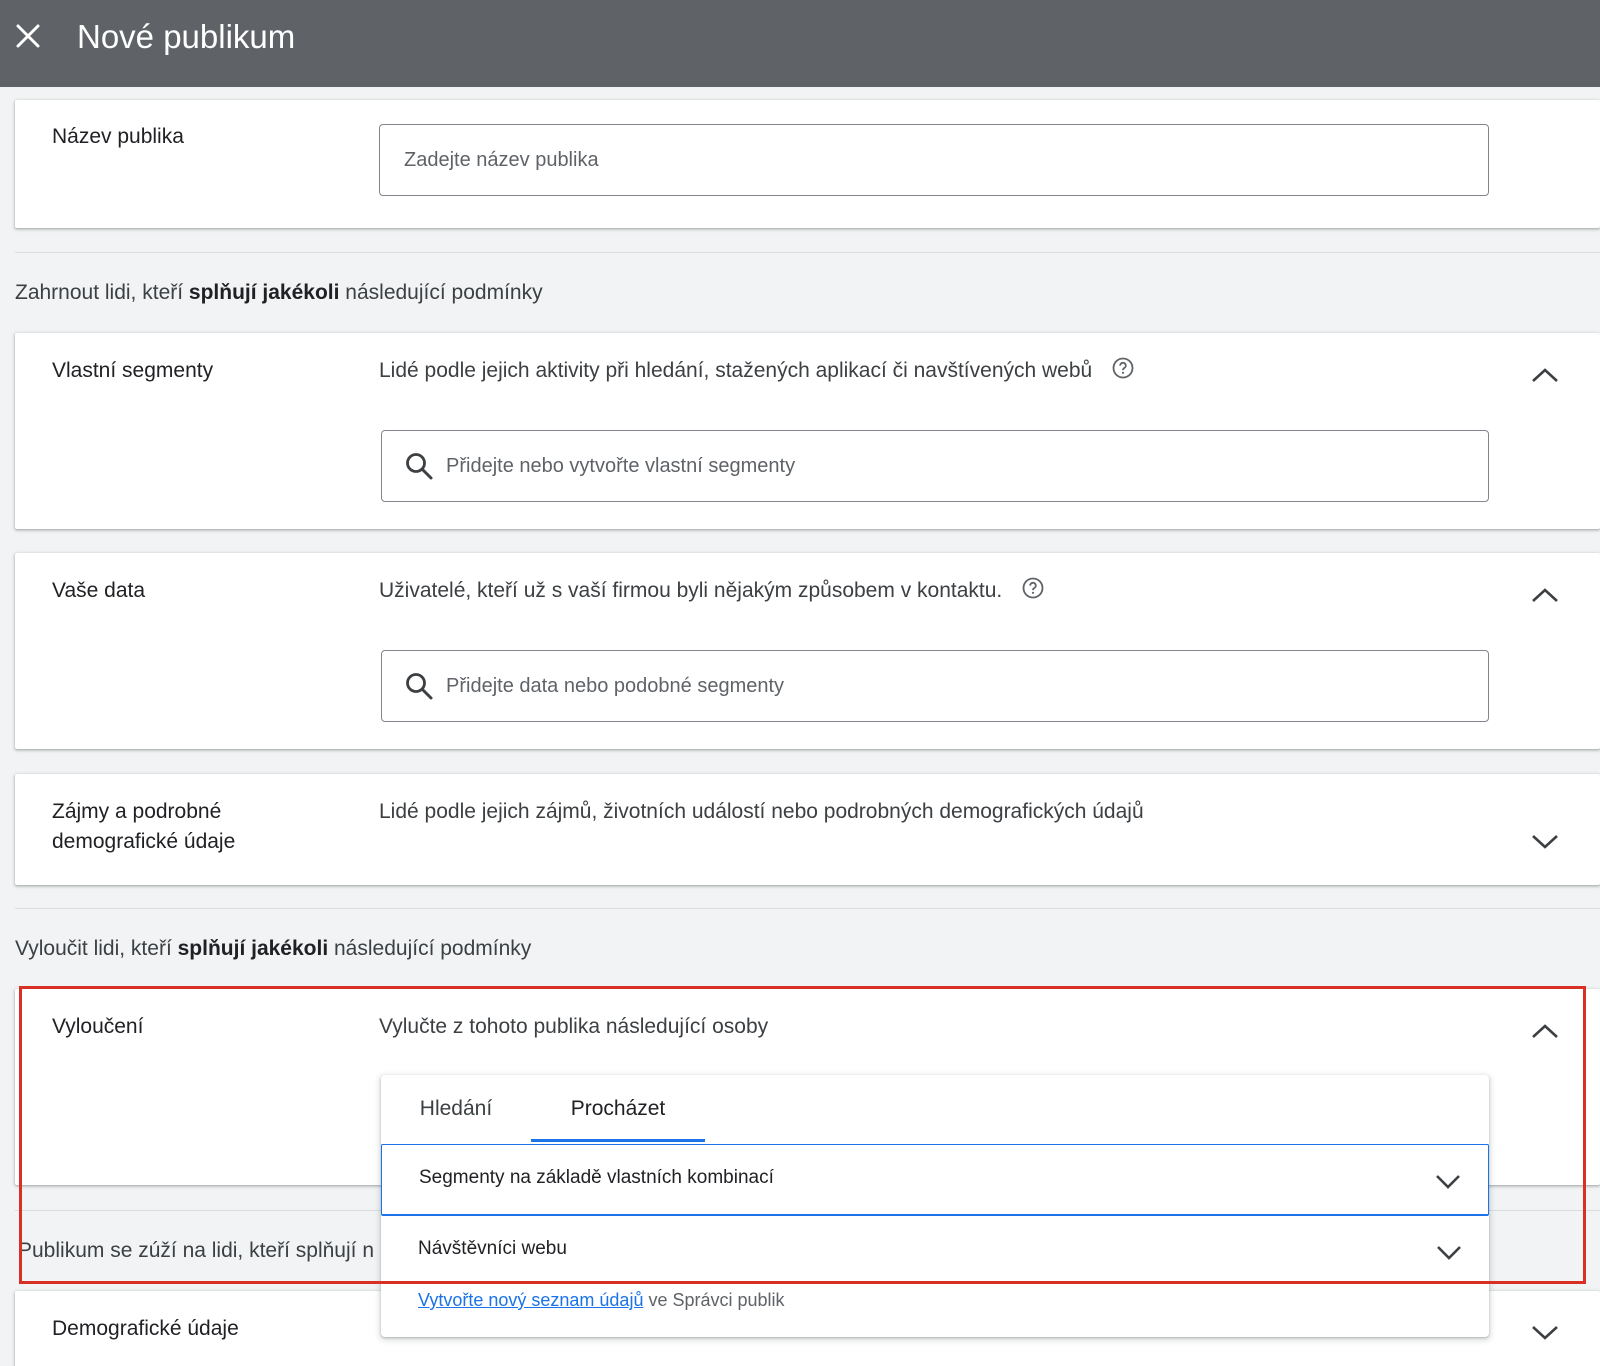 The height and width of the screenshot is (1366, 1600). Describe the element at coordinates (935, 1180) in the screenshot. I see `dropdown-custom-combinations: Segmenty na základě vlastních kombinací` at that location.